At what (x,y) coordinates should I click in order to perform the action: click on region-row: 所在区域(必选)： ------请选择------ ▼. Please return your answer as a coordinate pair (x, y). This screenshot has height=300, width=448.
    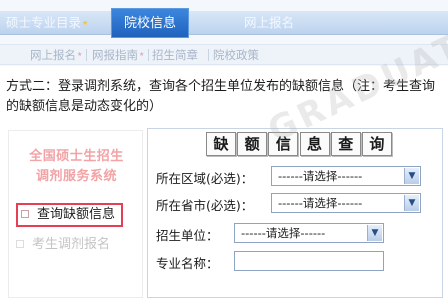
    Looking at the image, I should click on (296, 177).